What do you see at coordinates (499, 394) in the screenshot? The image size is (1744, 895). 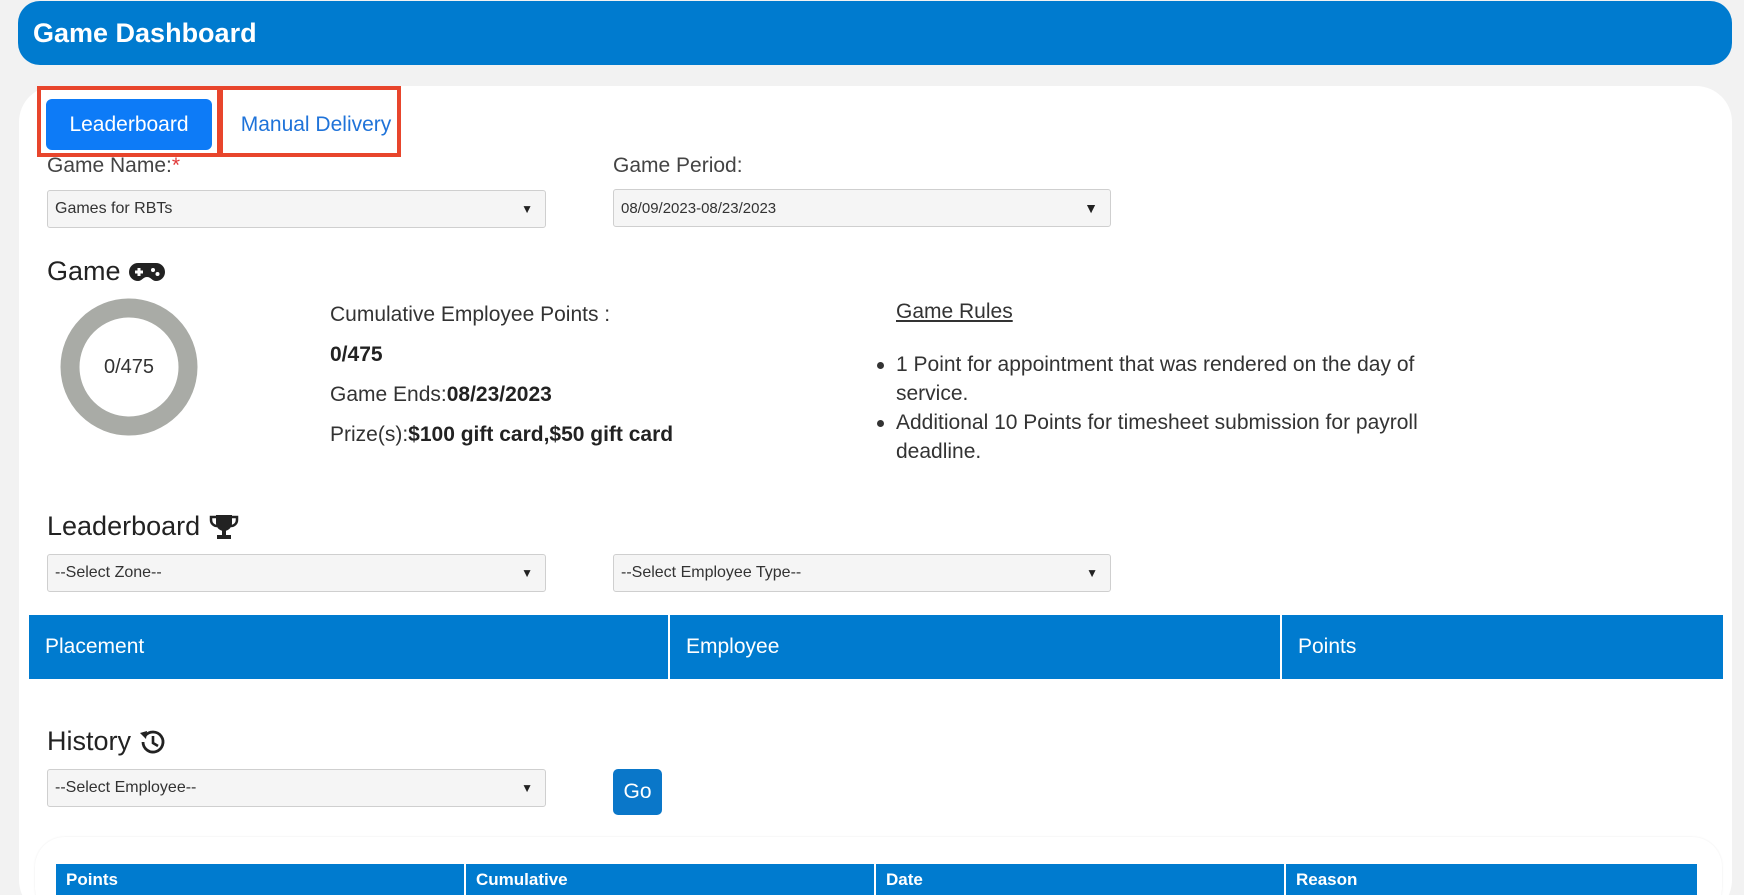 I see `game-ends-value: 08/23/2023` at bounding box center [499, 394].